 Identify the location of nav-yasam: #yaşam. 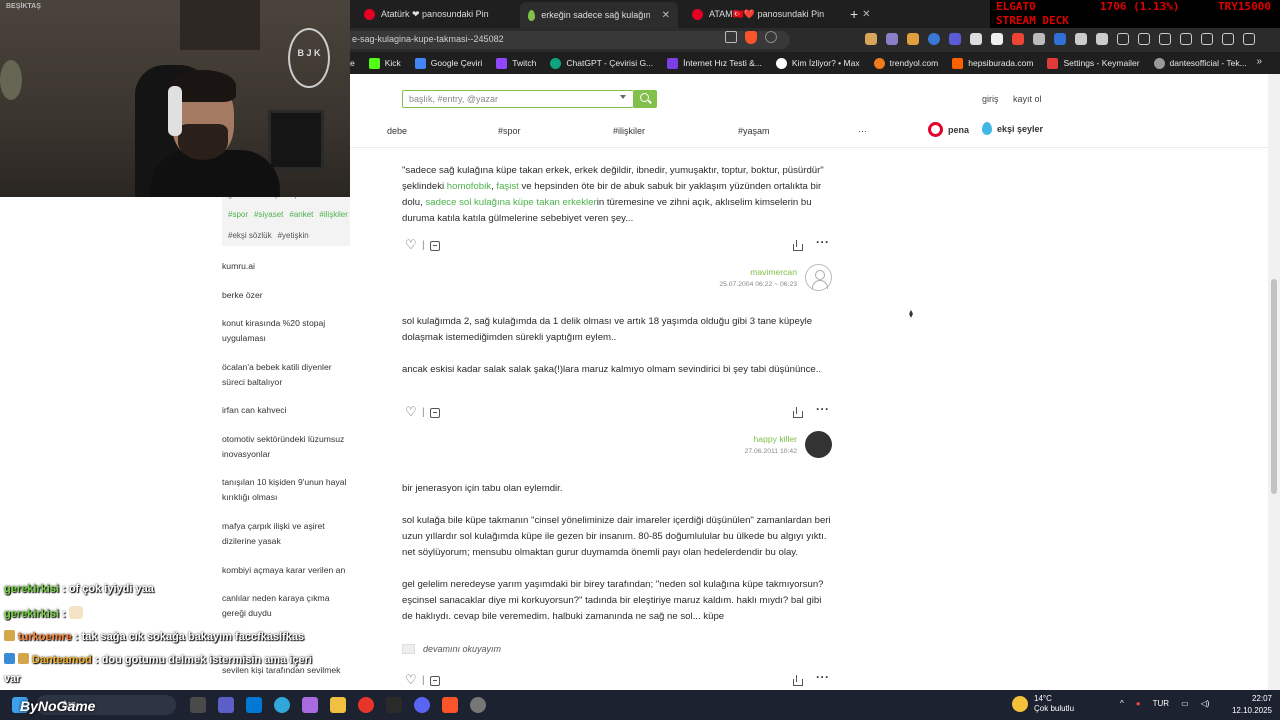
(754, 131).